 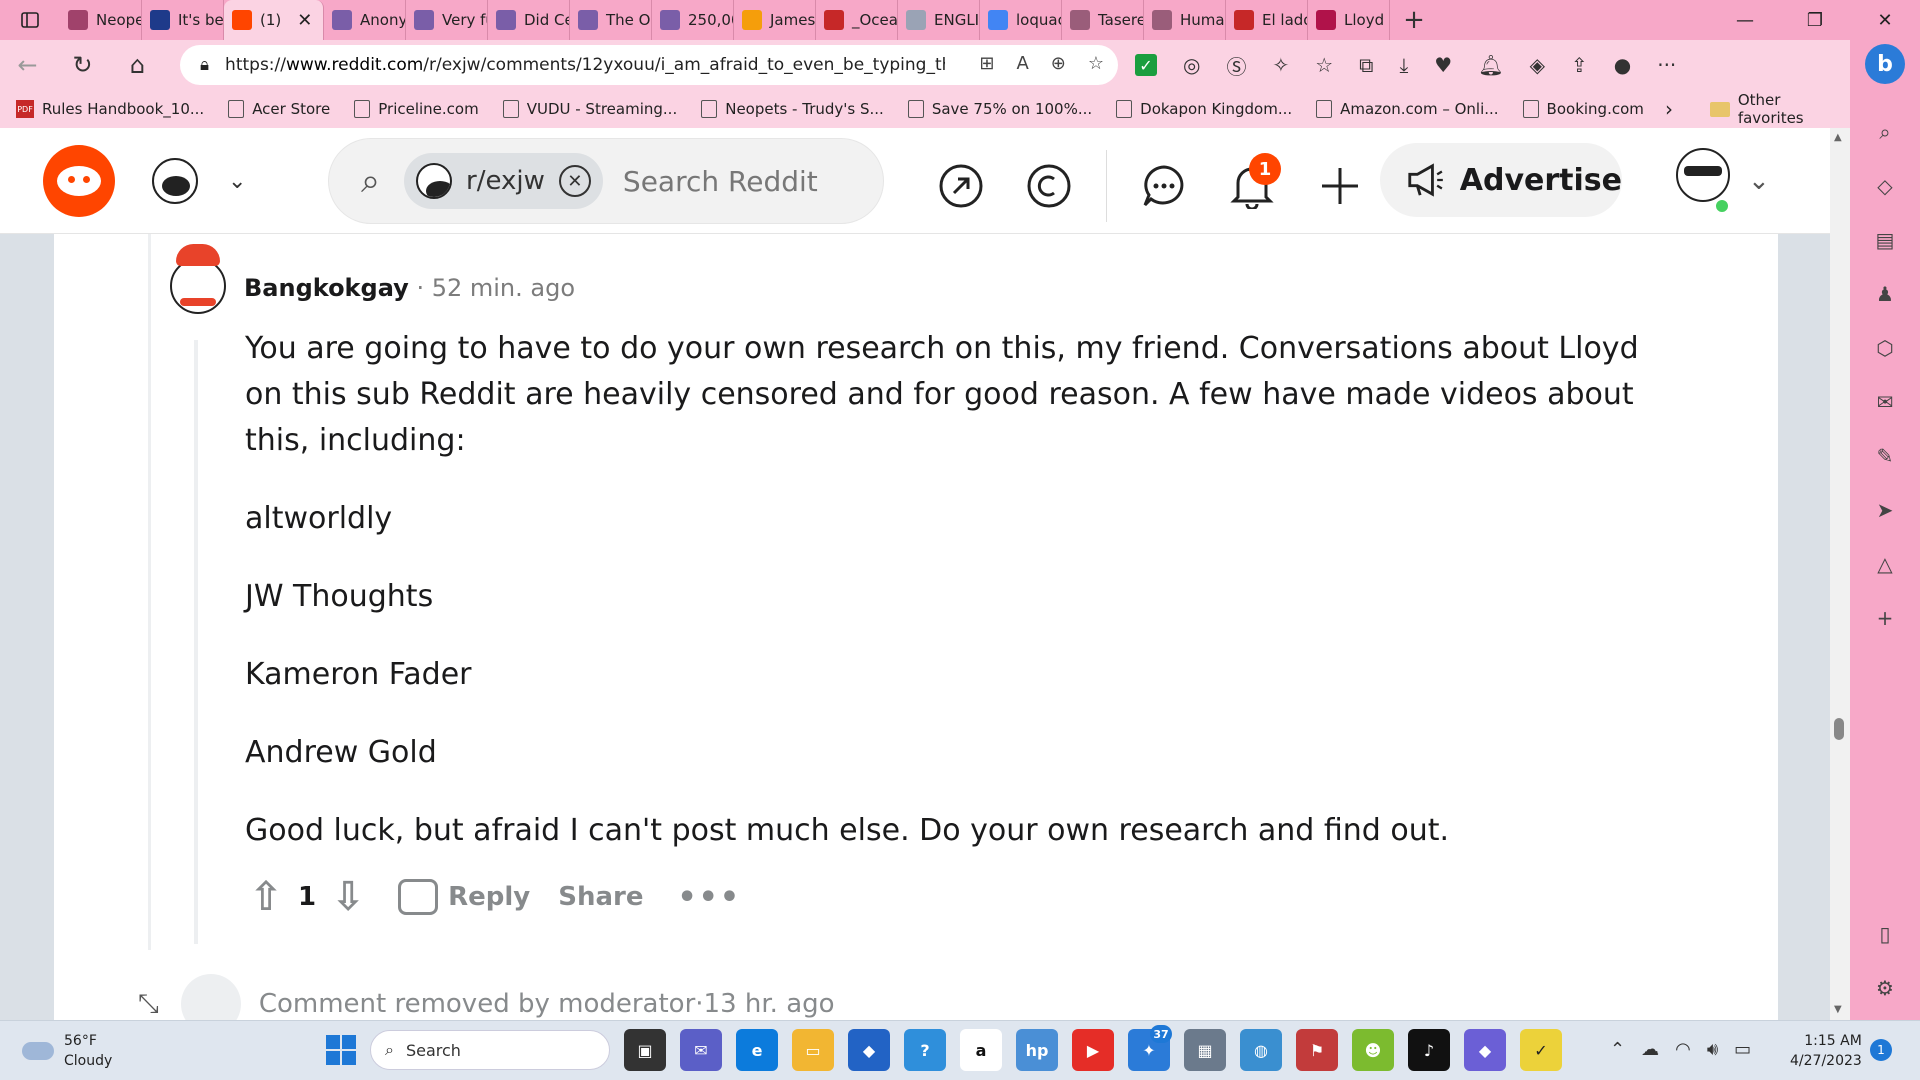 What do you see at coordinates (1759, 181) in the screenshot?
I see `user-menu-chevron-icon: ⌄` at bounding box center [1759, 181].